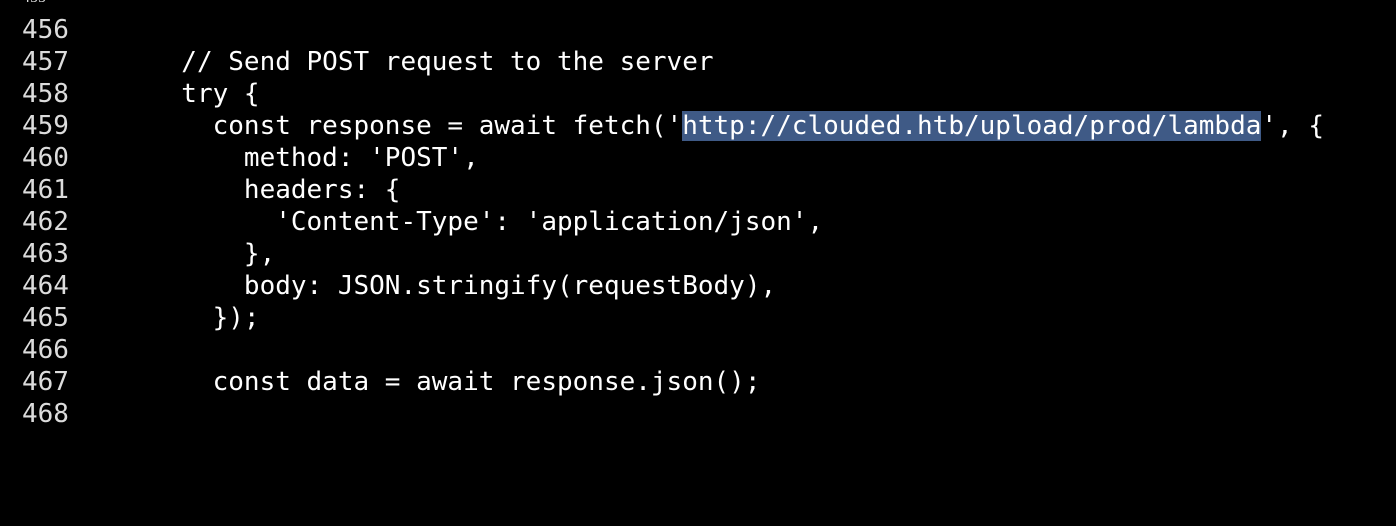 The width and height of the screenshot is (1396, 526). Describe the element at coordinates (314, 158) in the screenshot. I see `line-code: method: 'POST',` at that location.